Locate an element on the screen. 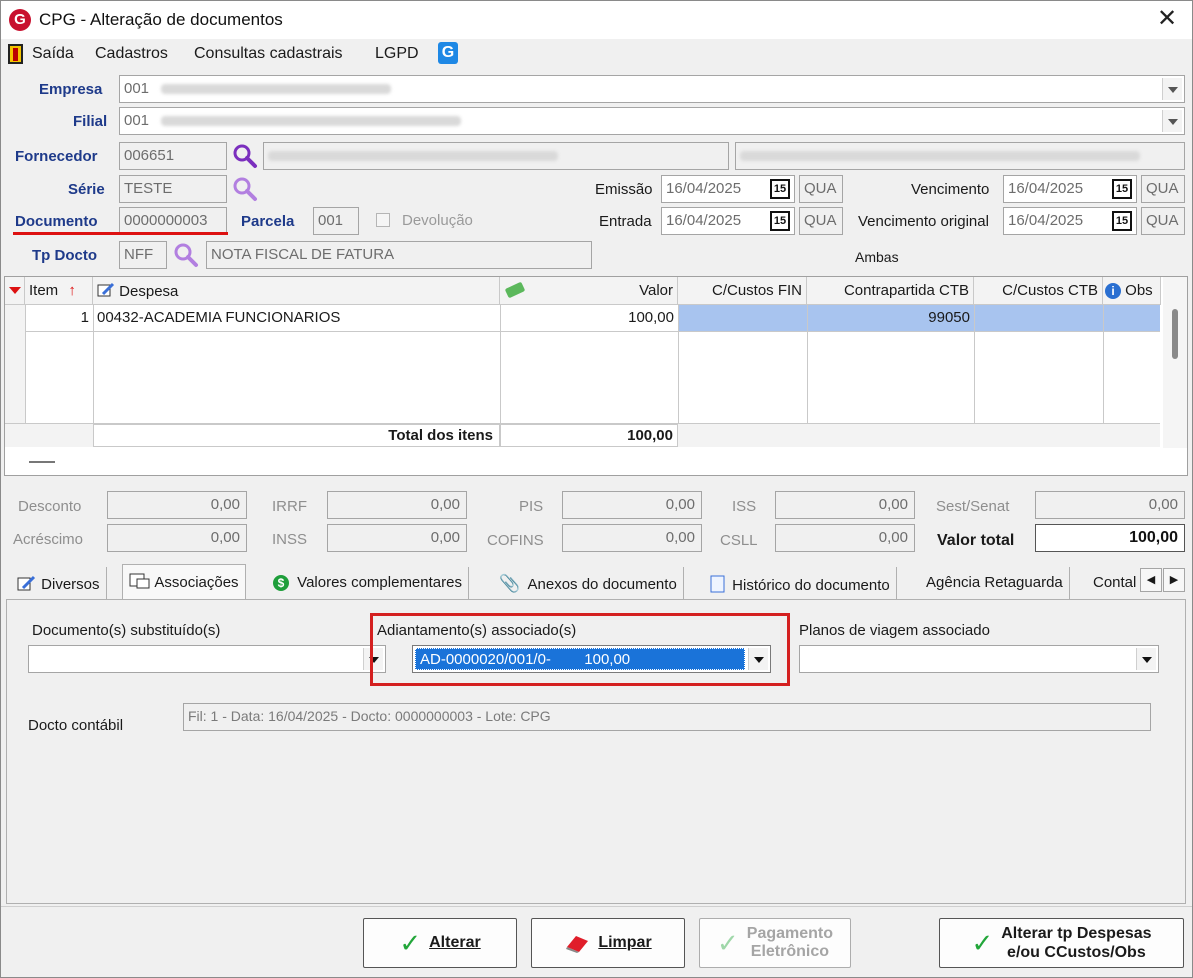 The height and width of the screenshot is (978, 1193). serie-label: Série is located at coordinates (86, 189).